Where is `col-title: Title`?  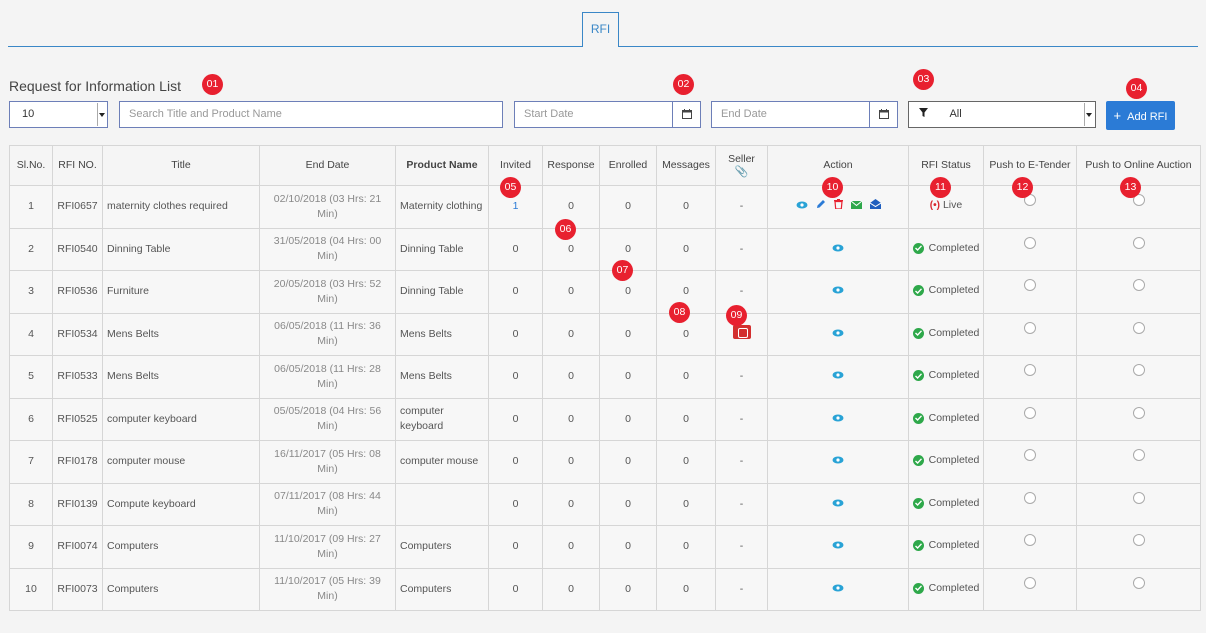
col-title: Title is located at coordinates (181, 165).